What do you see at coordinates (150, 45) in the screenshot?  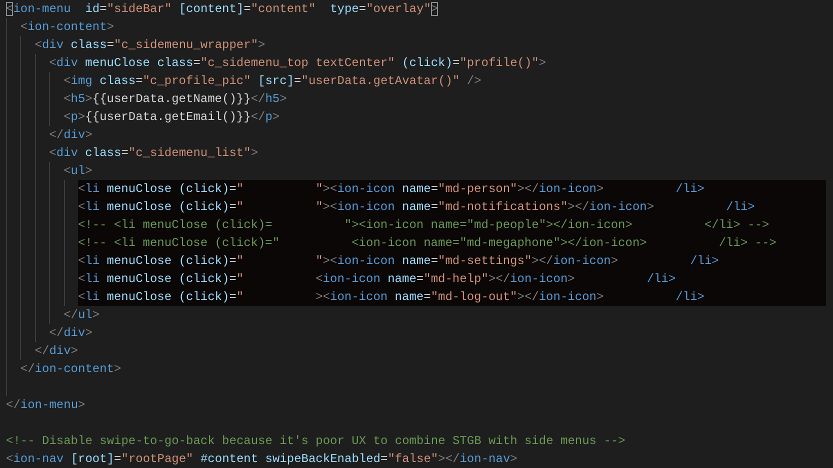 I see `code-line: <div class="c_sidemenu_wrapper">` at bounding box center [150, 45].